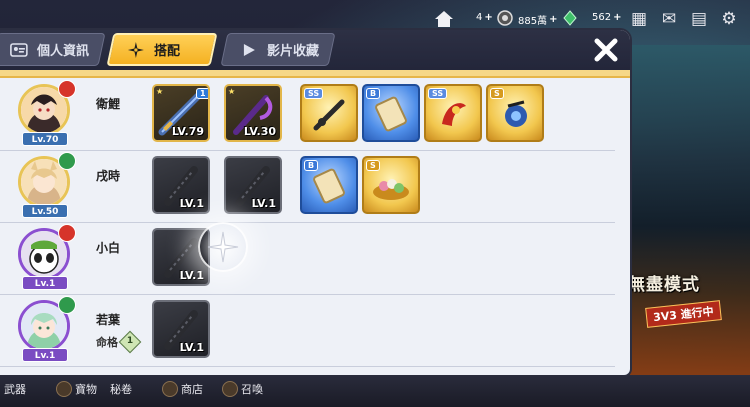 The image size is (750, 407). What do you see at coordinates (107, 342) in the screenshot?
I see `fate-text: 命格` at bounding box center [107, 342].